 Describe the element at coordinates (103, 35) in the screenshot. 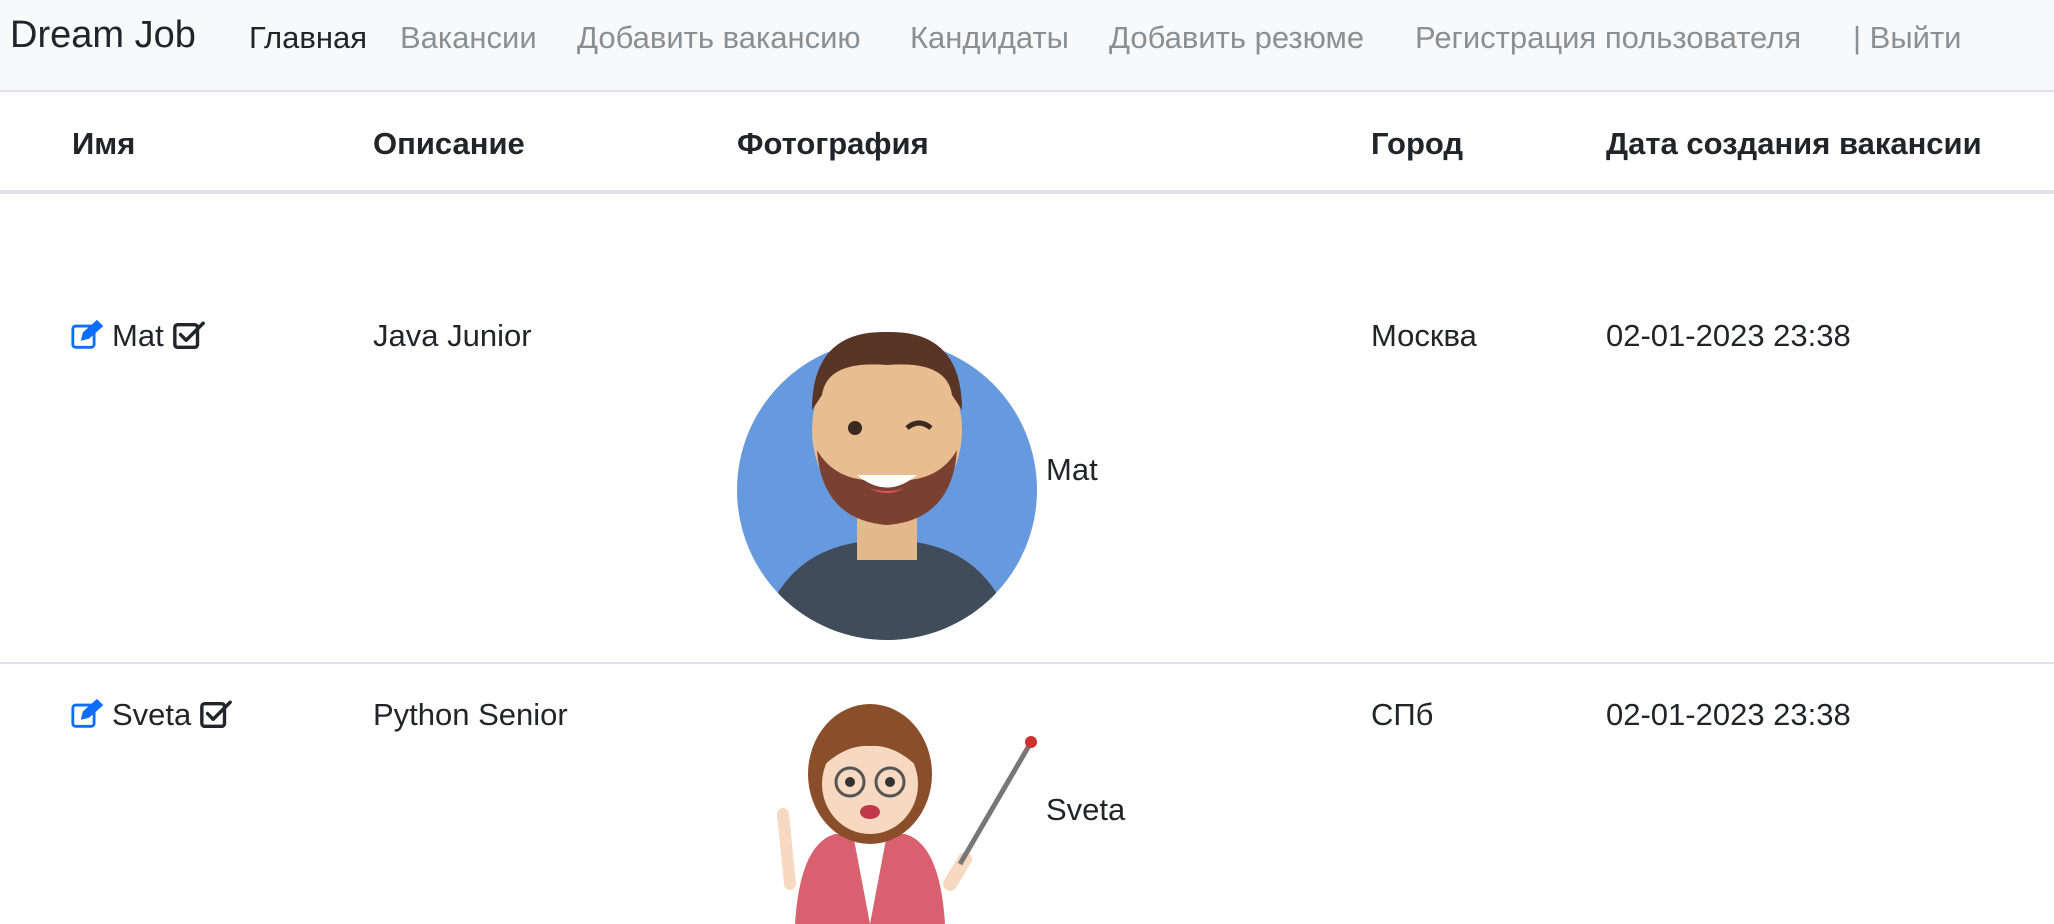

I see `brand-link: Dream Job` at that location.